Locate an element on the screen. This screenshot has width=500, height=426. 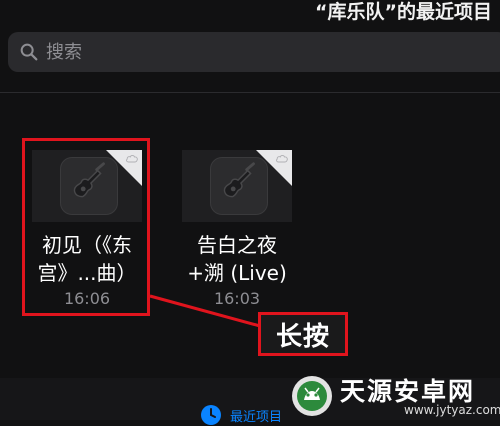
file-name-line1: 告白之夜 is located at coordinates (237, 245).